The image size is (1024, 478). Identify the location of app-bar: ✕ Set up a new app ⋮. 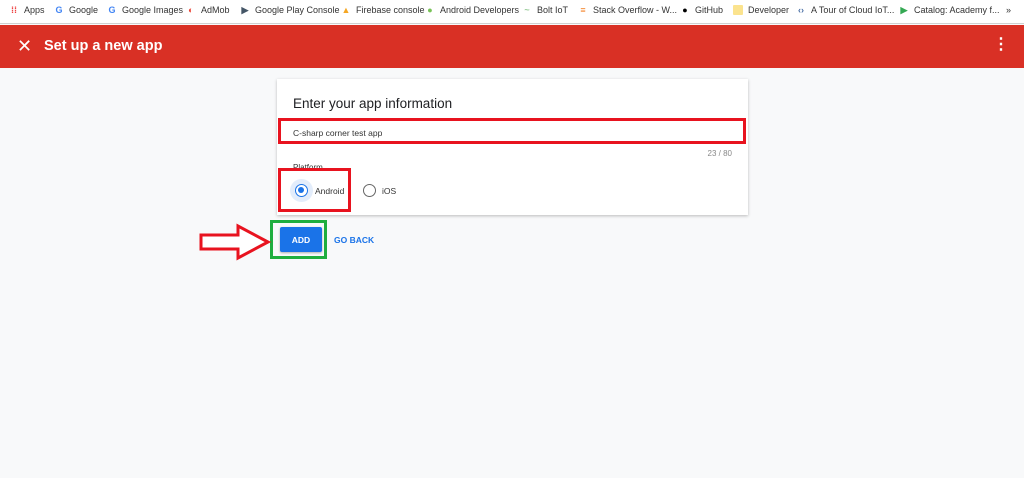
(512, 46).